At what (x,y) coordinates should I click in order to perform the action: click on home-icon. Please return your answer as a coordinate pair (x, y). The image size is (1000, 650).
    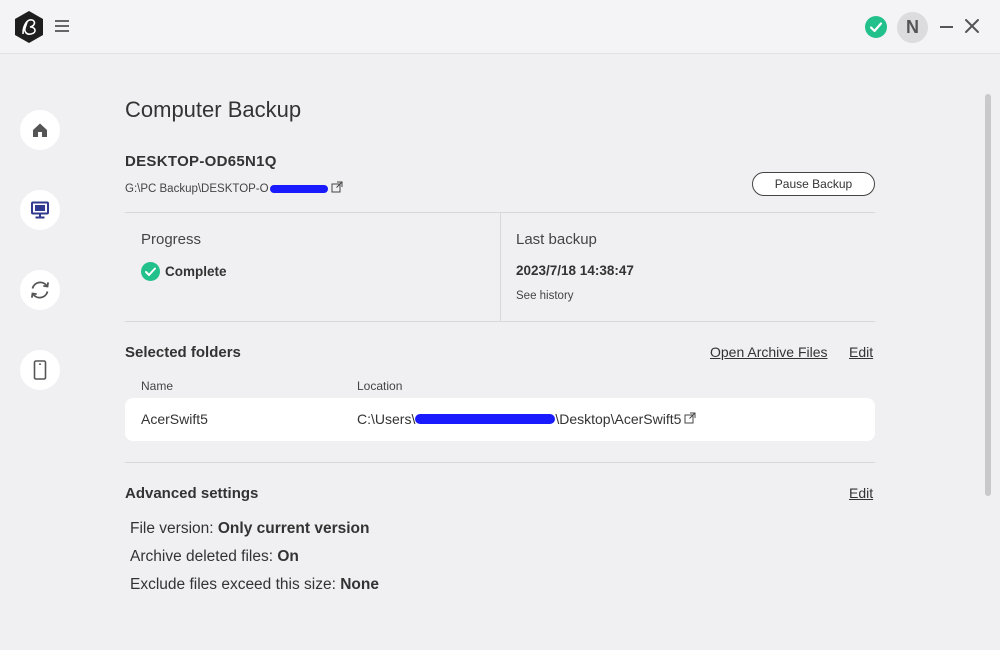
    Looking at the image, I should click on (40, 130).